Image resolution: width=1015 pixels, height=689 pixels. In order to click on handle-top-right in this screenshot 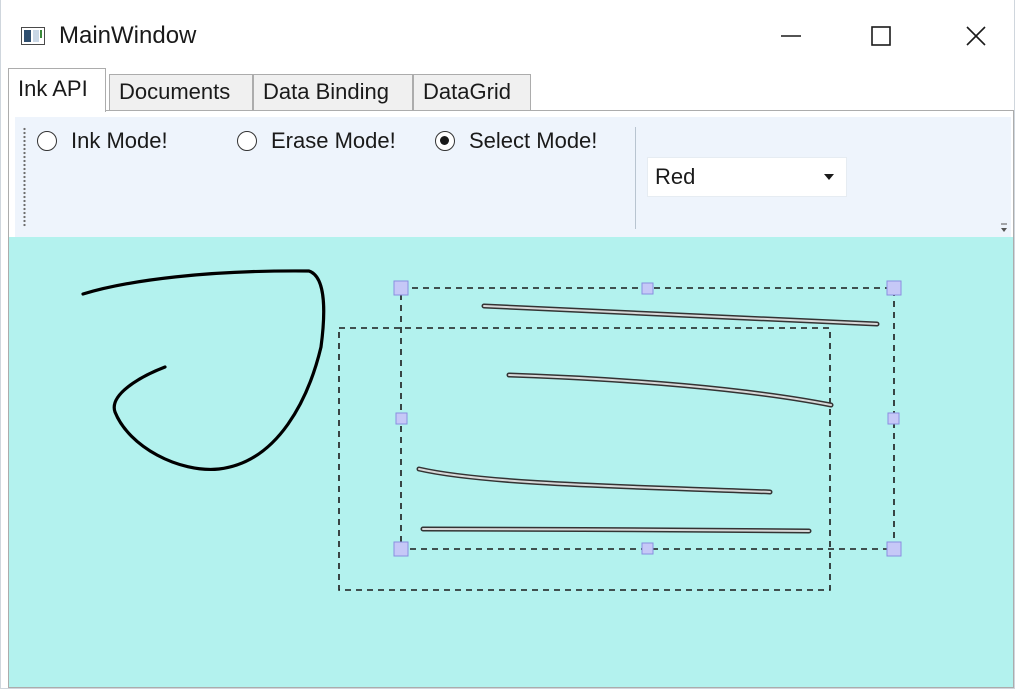, I will do `click(894, 288)`.